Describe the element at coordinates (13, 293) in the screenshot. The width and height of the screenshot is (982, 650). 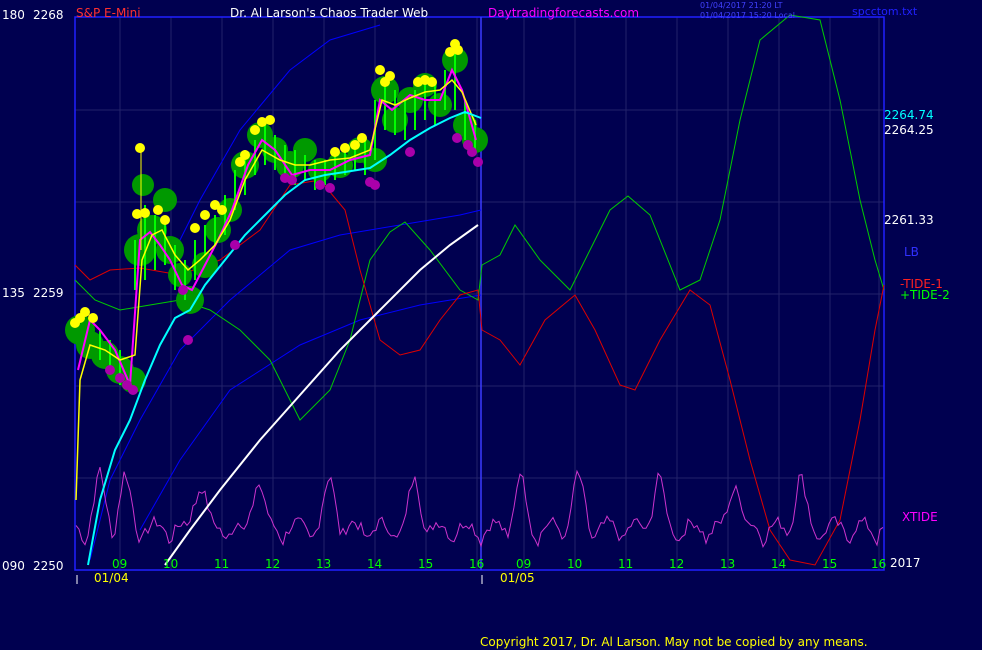
I see `scale-mid-label: 135` at that location.